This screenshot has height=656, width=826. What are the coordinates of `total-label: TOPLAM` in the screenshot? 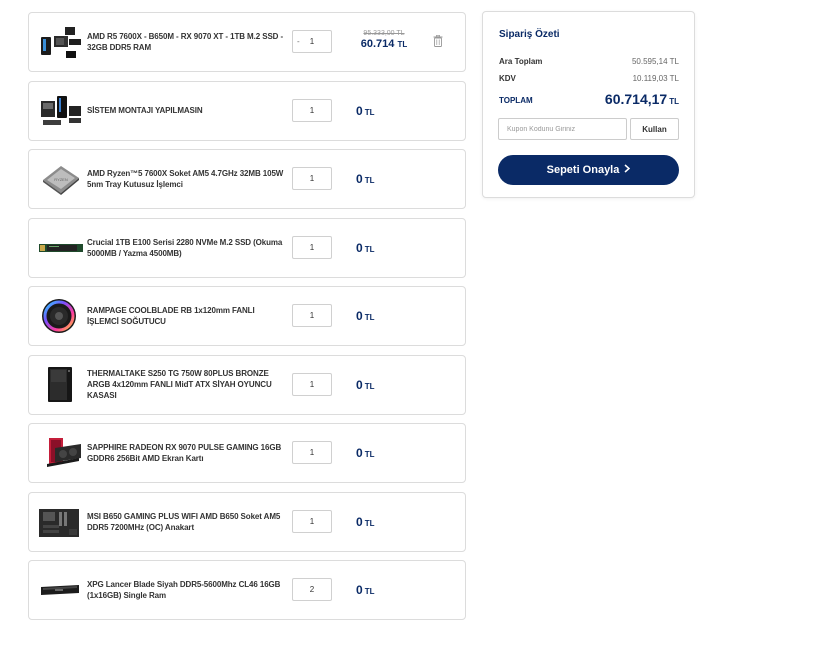 It's located at (516, 100).